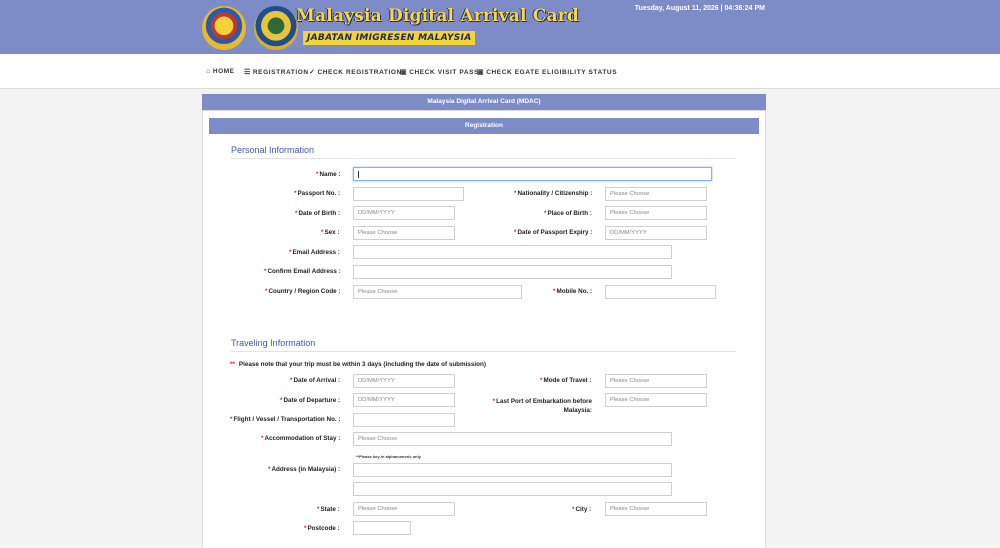 The width and height of the screenshot is (1000, 548). Describe the element at coordinates (317, 193) in the screenshot. I see `passport-no-label: *Passport No. :` at that location.